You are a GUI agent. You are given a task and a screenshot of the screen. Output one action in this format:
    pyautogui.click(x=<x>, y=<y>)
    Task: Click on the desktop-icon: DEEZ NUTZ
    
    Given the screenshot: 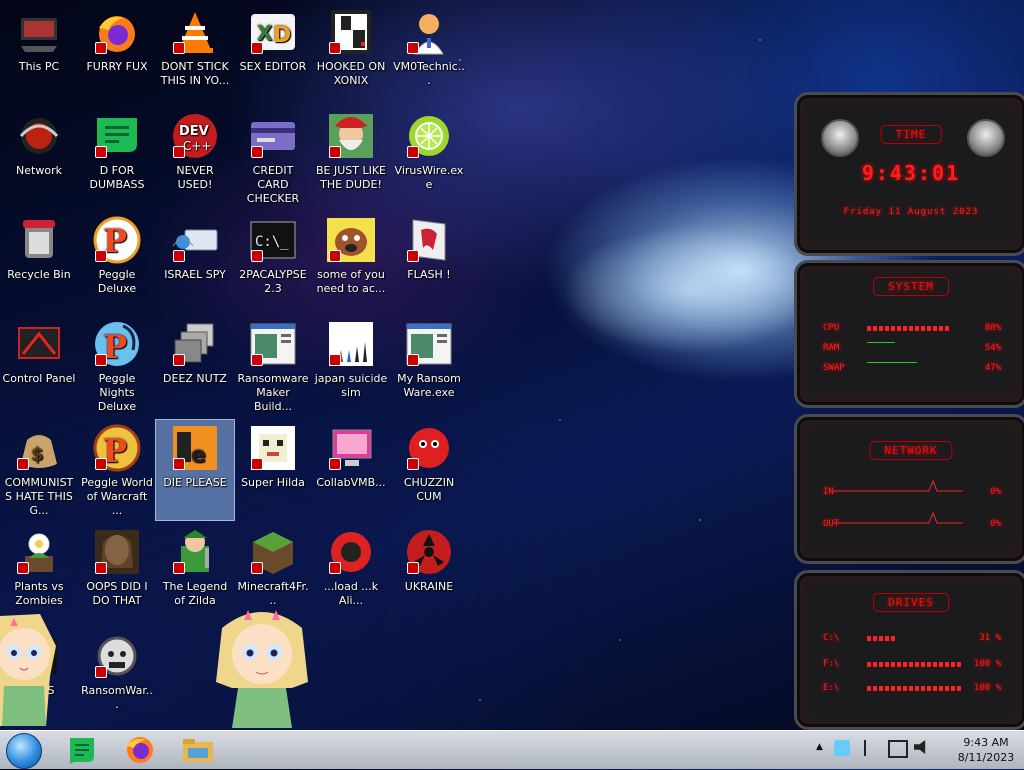 What is the action you would take?
    pyautogui.click(x=195, y=366)
    